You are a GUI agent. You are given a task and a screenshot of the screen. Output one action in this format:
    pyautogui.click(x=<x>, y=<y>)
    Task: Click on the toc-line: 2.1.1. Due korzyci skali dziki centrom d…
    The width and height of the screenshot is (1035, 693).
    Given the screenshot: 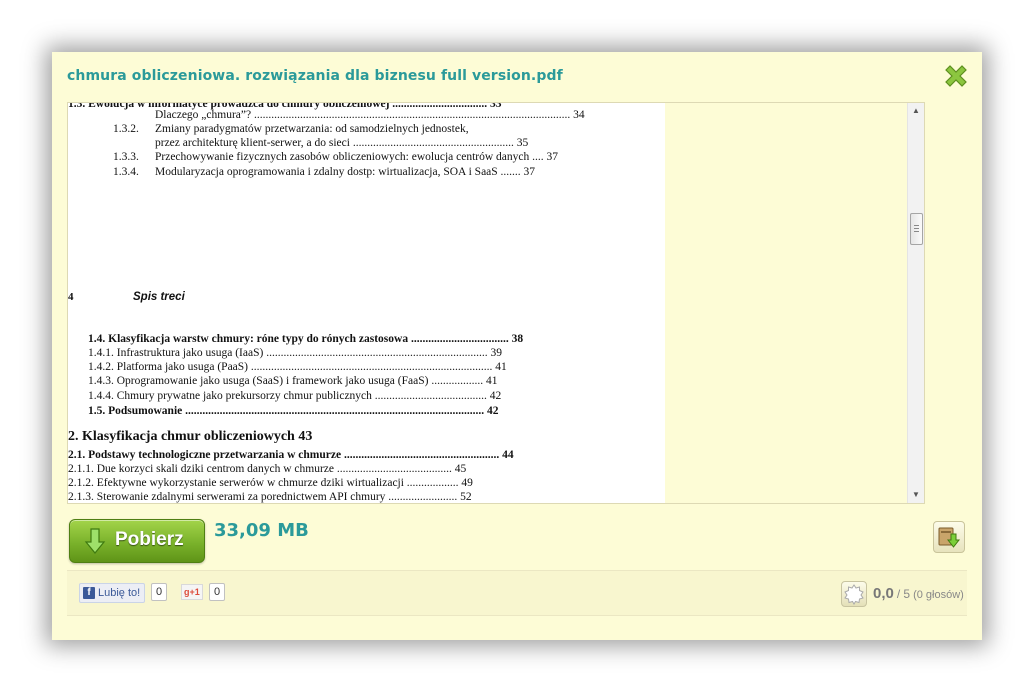 What is the action you would take?
    pyautogui.click(x=267, y=469)
    